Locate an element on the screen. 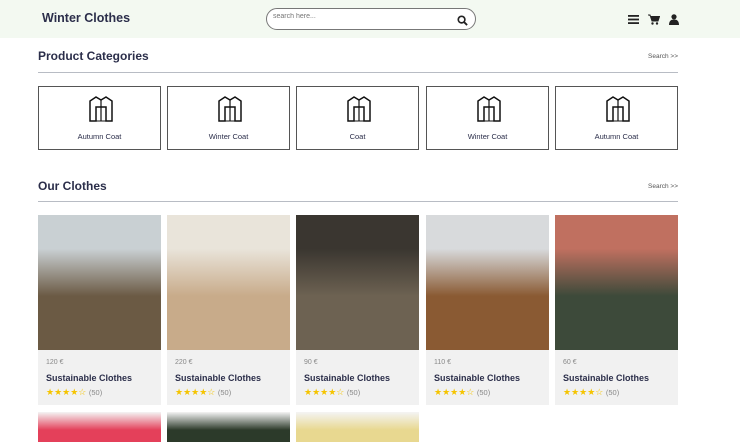 This screenshot has height=442, width=740. brand-title: Winter Clothes is located at coordinates (86, 18).